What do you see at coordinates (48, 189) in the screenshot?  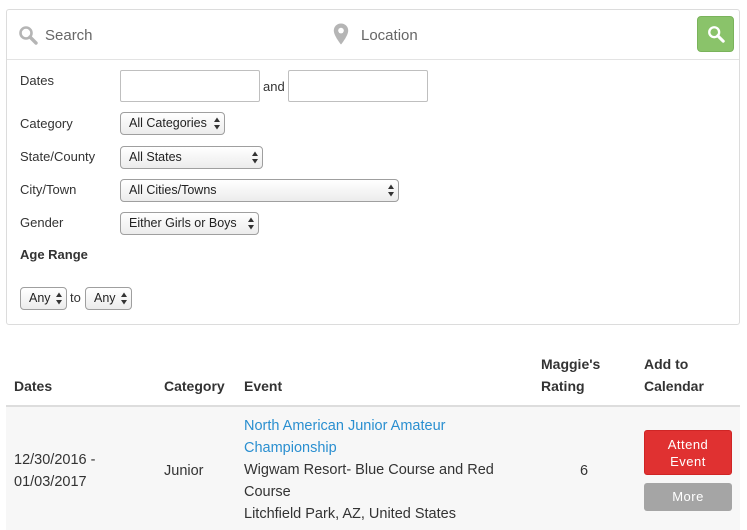 I see `city-label: City/Town` at bounding box center [48, 189].